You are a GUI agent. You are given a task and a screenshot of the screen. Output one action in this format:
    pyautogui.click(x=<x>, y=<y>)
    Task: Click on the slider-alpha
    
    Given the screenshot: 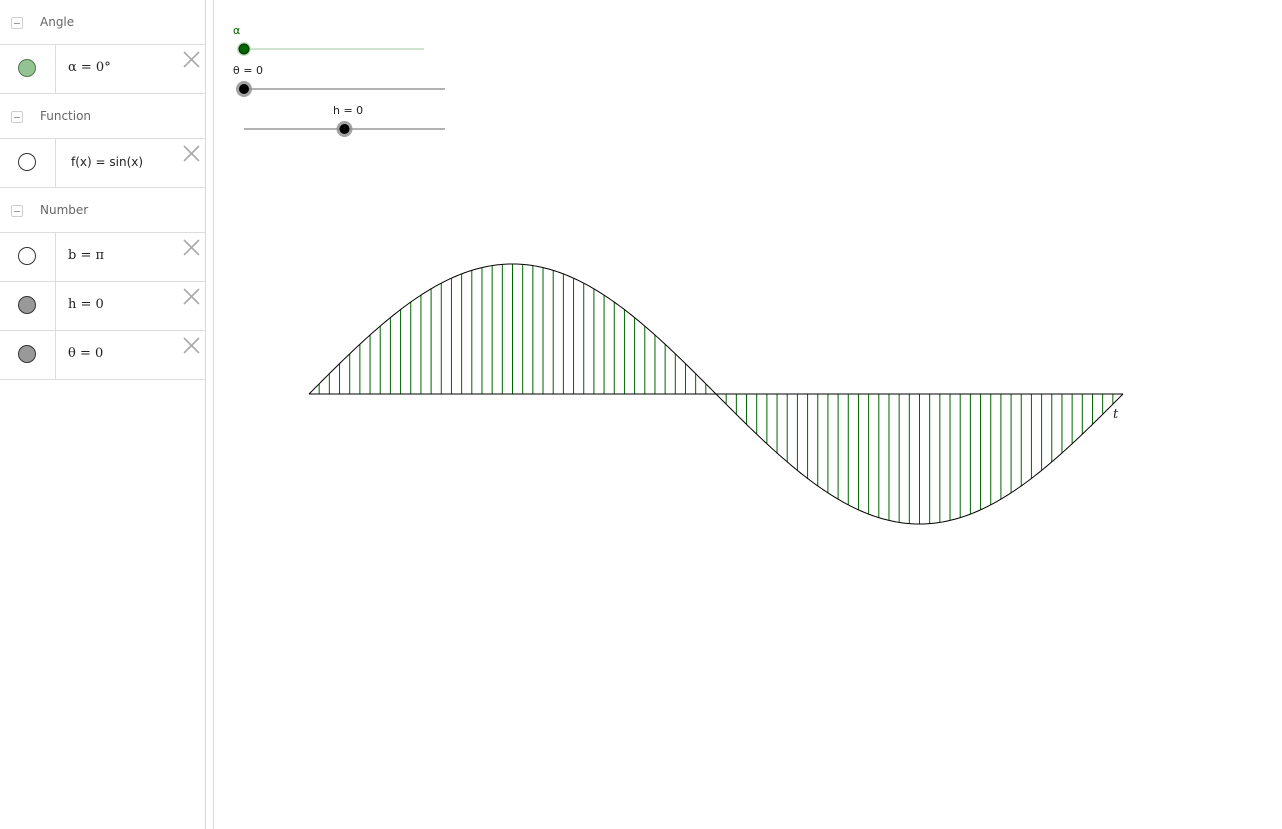 What is the action you would take?
    pyautogui.click(x=330, y=49)
    